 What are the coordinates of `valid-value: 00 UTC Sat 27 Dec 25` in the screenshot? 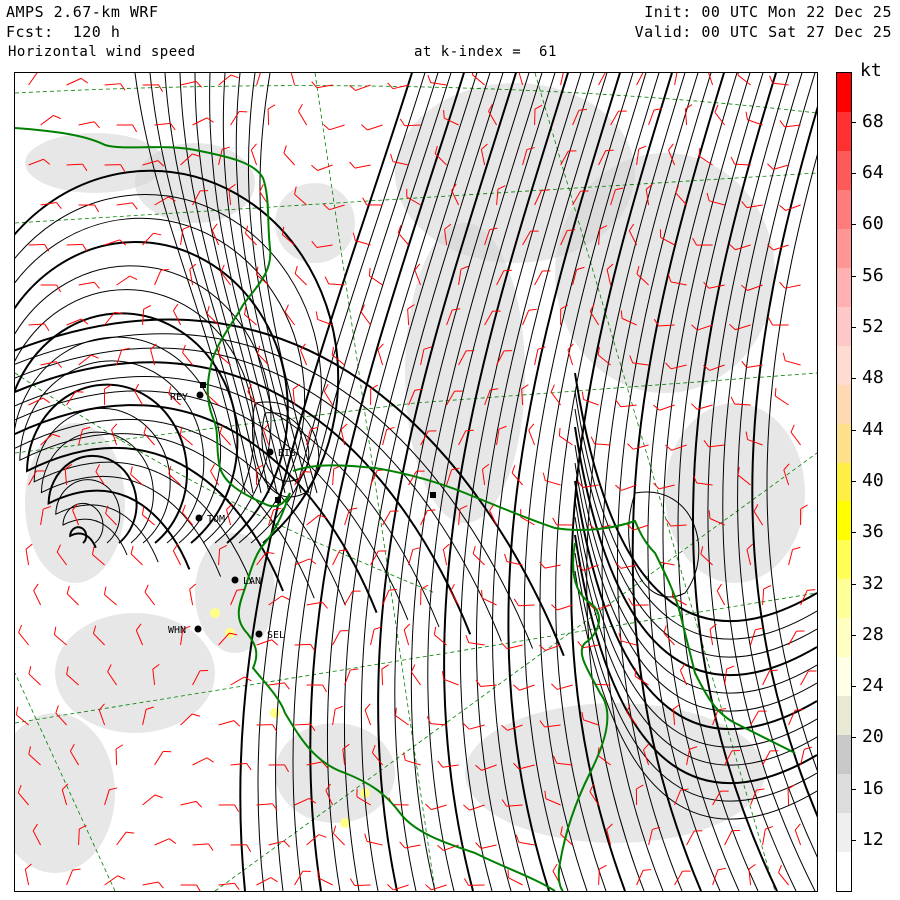 It's located at (796, 32).